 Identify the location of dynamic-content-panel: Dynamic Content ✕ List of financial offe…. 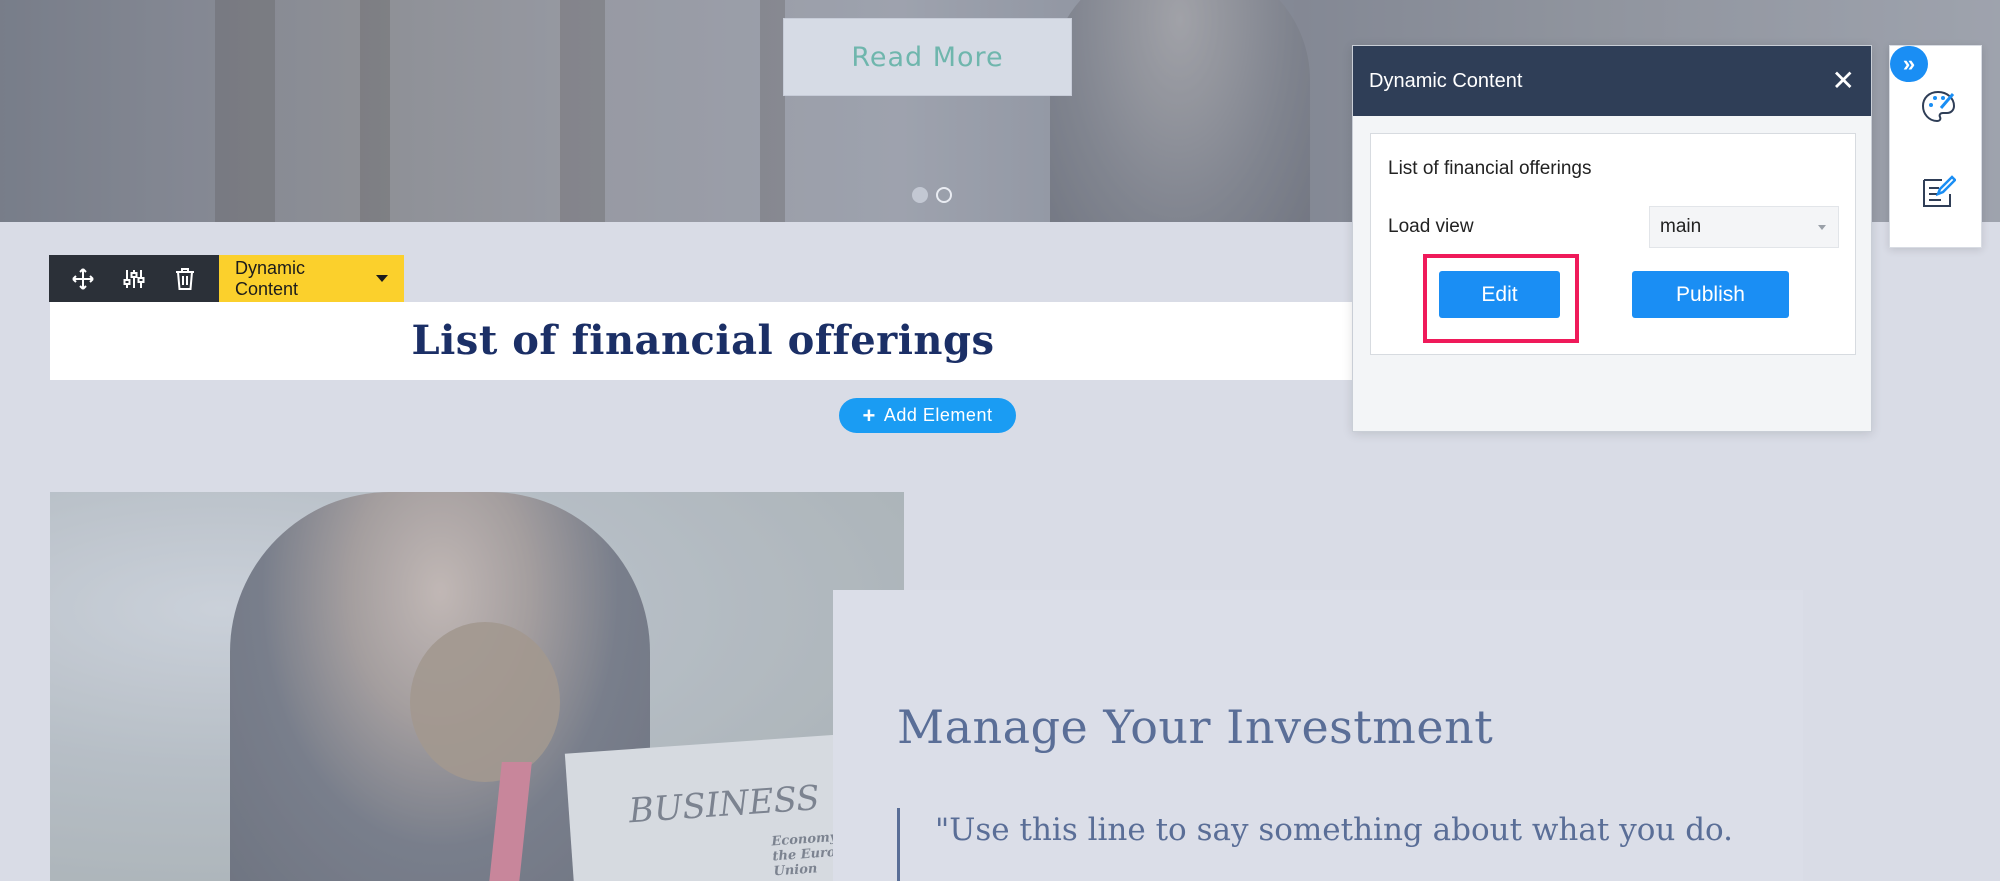
(1612, 238).